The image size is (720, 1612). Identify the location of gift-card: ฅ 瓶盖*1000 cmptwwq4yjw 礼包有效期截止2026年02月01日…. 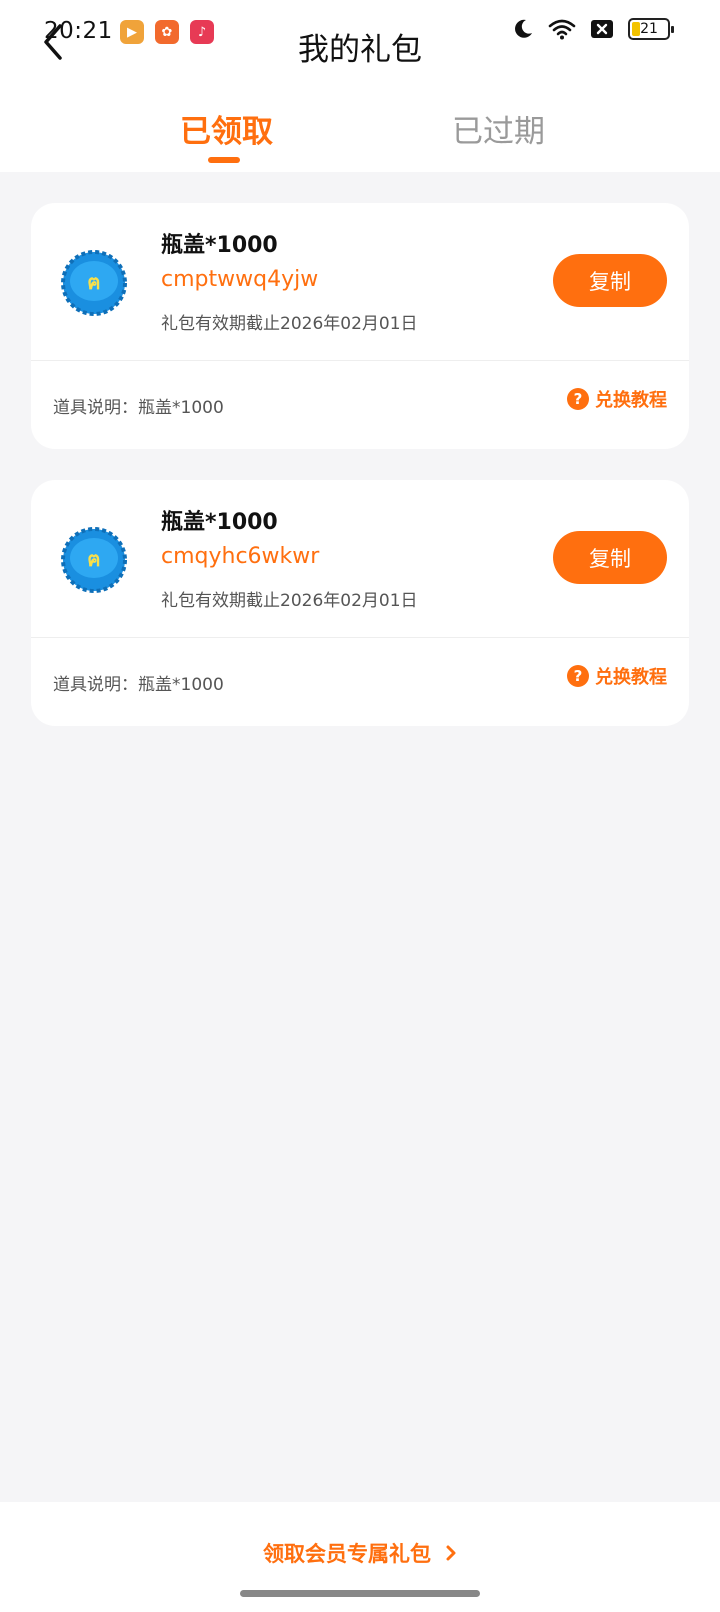
(360, 326).